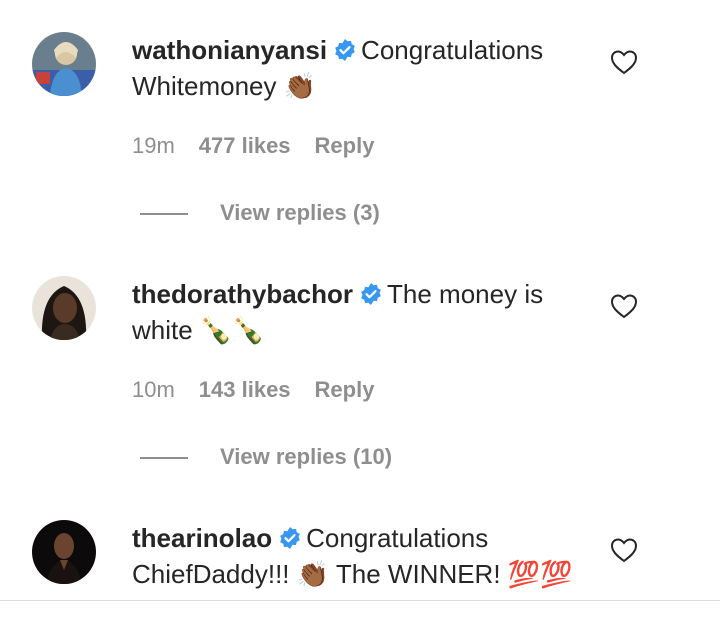  Describe the element at coordinates (202, 538) in the screenshot. I see `comment-username: thearinolao` at that location.